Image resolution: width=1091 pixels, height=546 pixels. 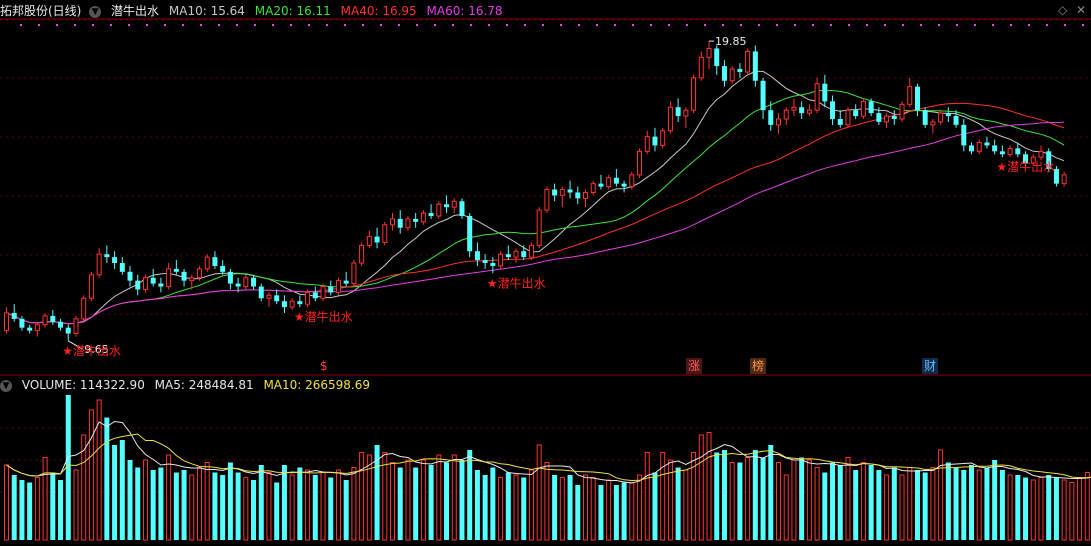 What do you see at coordinates (1025, 166) in the screenshot?
I see `signal-label: ★潜牛出水` at bounding box center [1025, 166].